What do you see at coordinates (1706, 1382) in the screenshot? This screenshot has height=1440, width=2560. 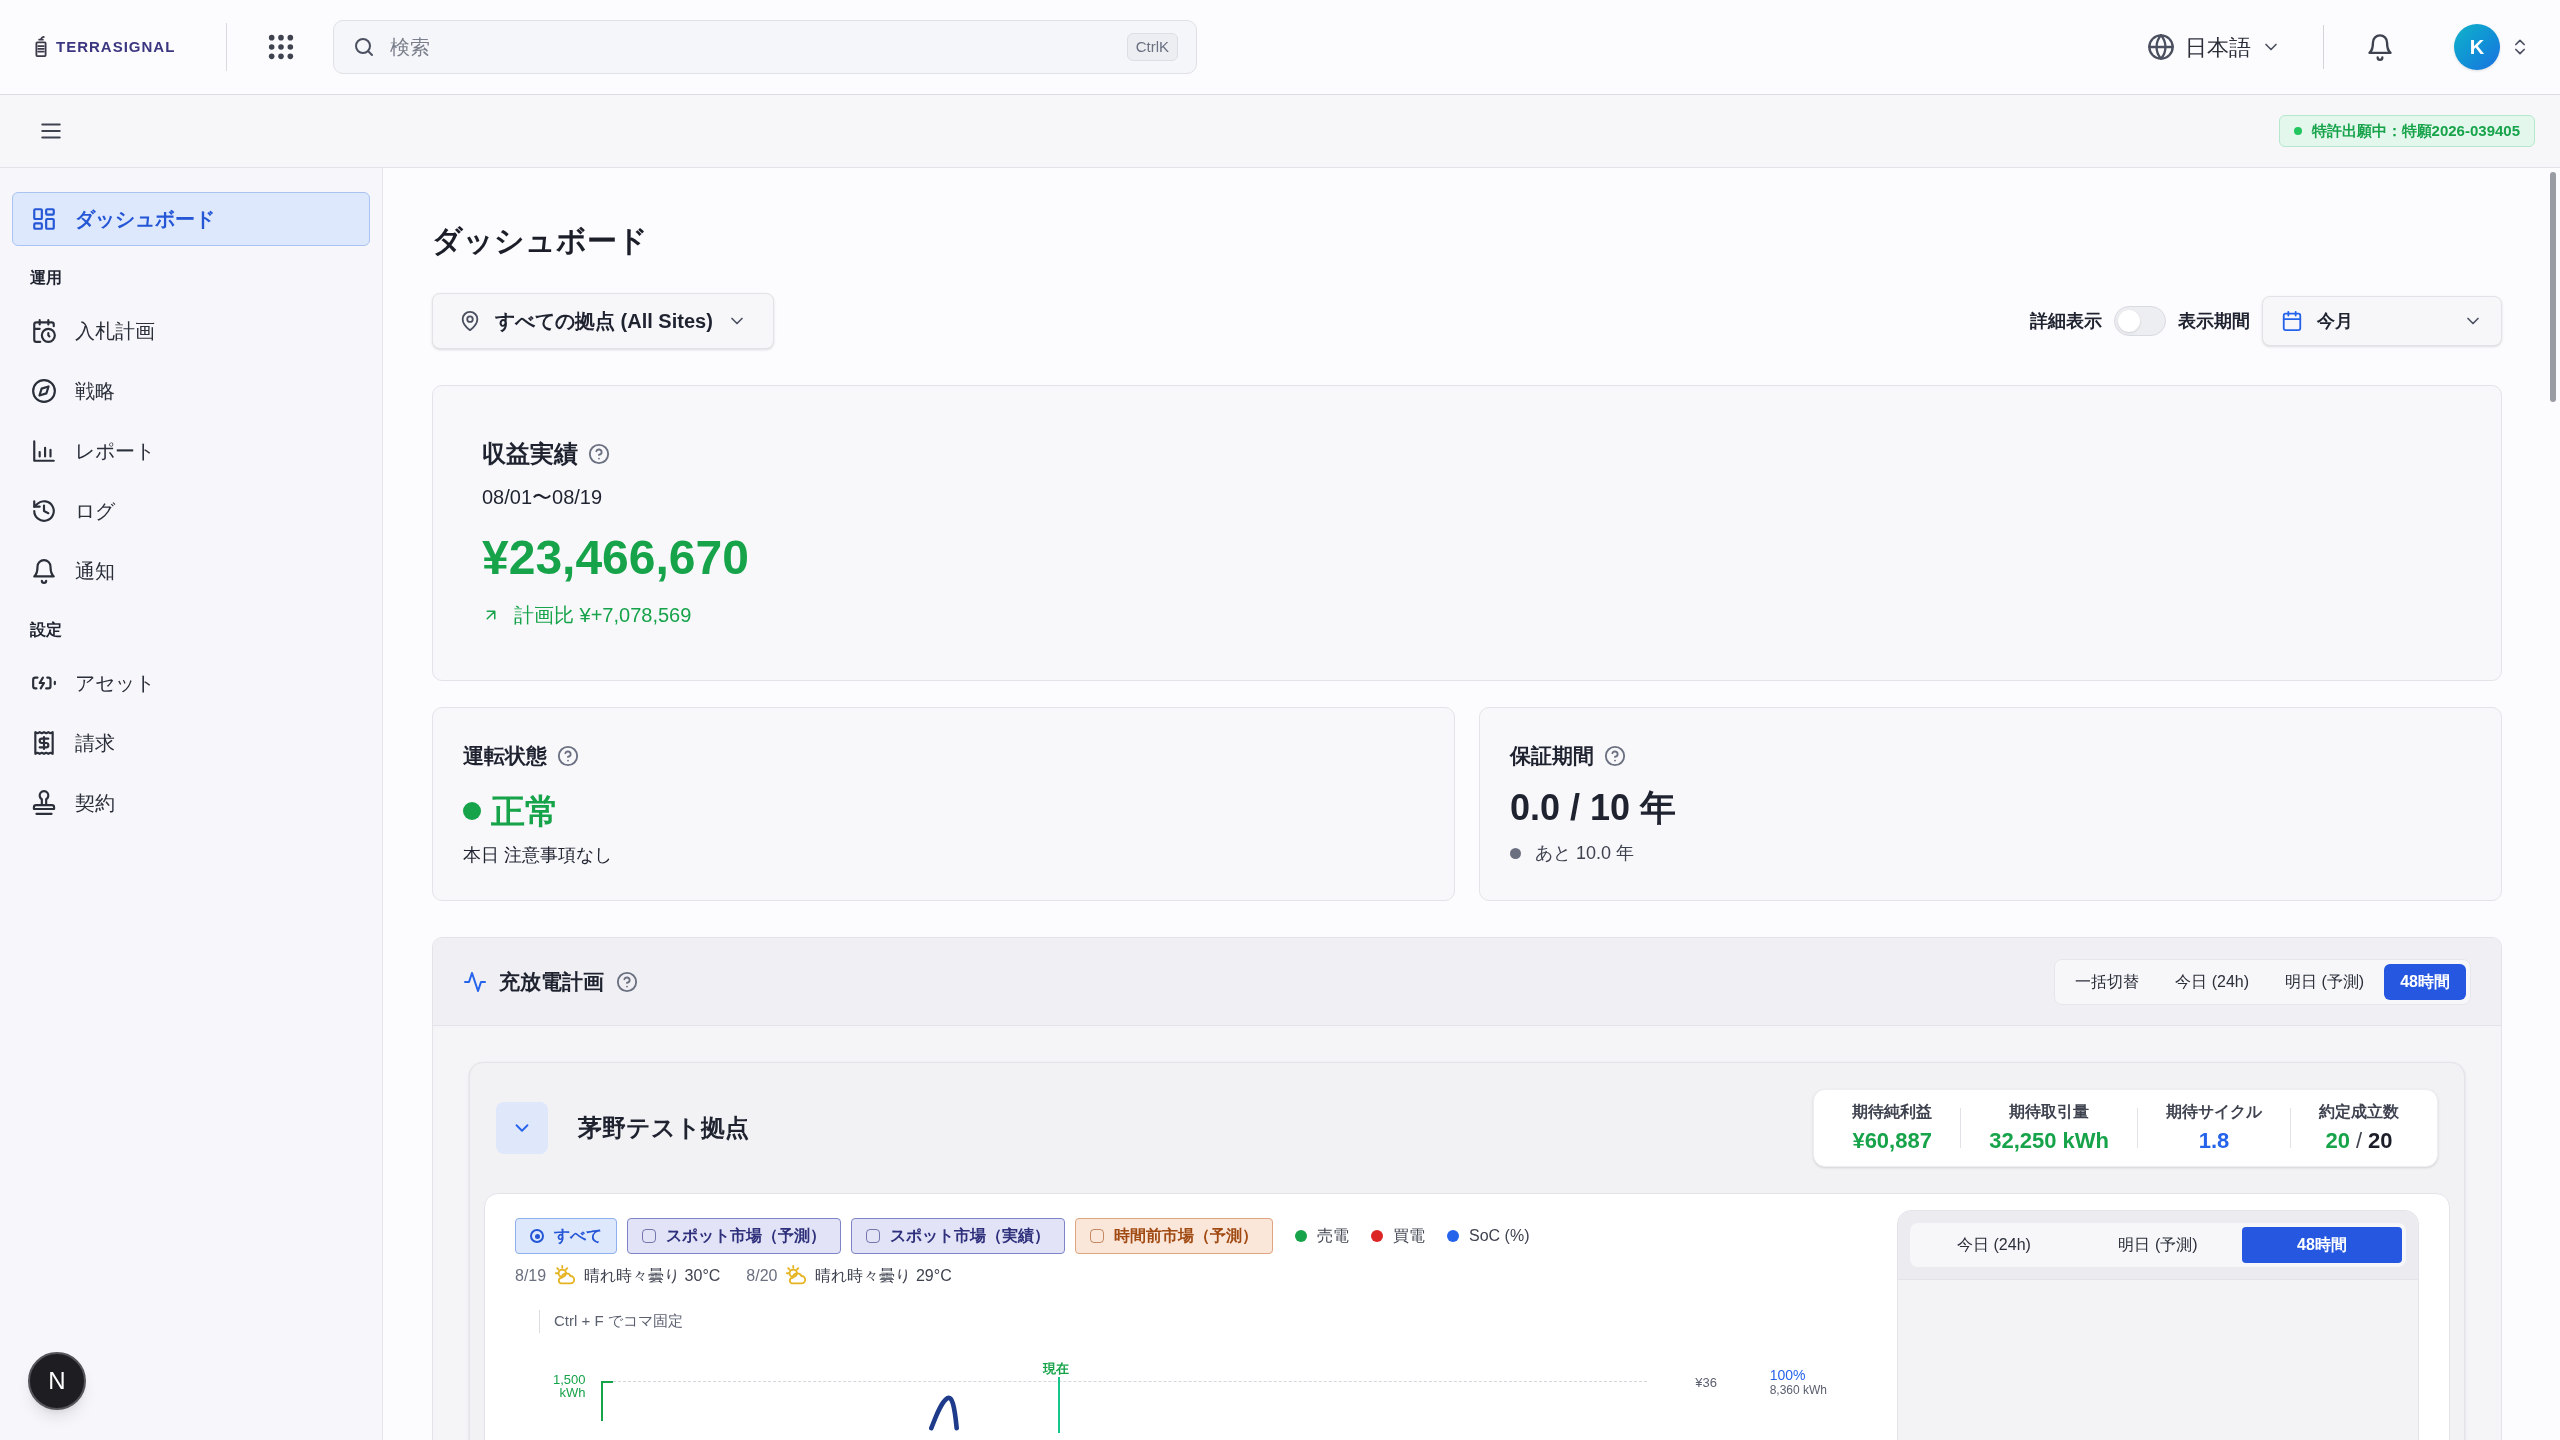 I see `price-label: ¥36` at bounding box center [1706, 1382].